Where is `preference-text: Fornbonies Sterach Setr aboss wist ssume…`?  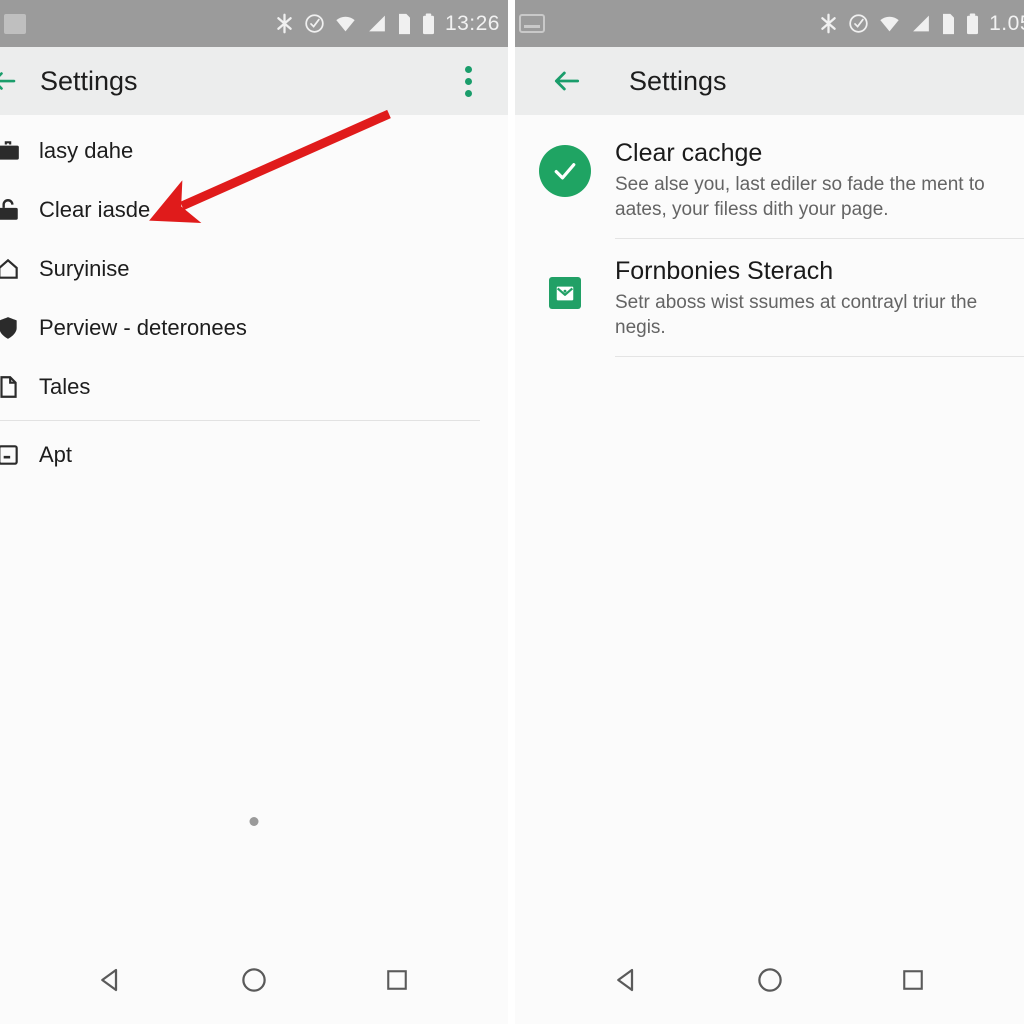 preference-text: Fornbonies Sterach Setr aboss wist ssume… is located at coordinates (819, 298).